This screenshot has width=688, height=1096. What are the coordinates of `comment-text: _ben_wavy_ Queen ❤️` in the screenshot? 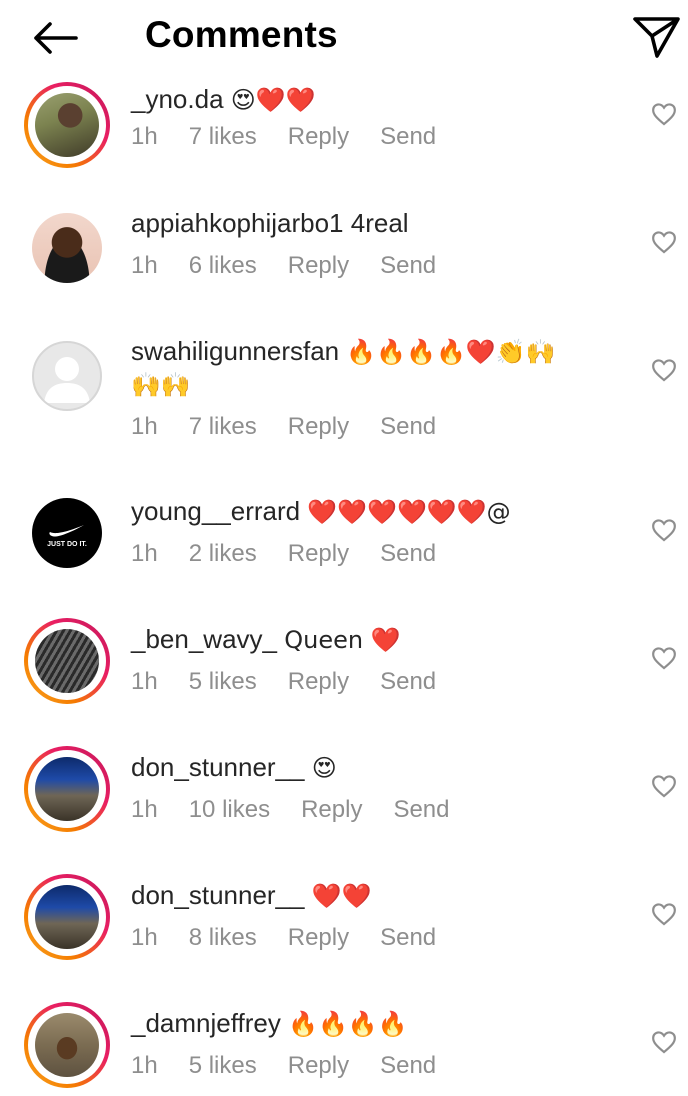 It's located at (376, 639).